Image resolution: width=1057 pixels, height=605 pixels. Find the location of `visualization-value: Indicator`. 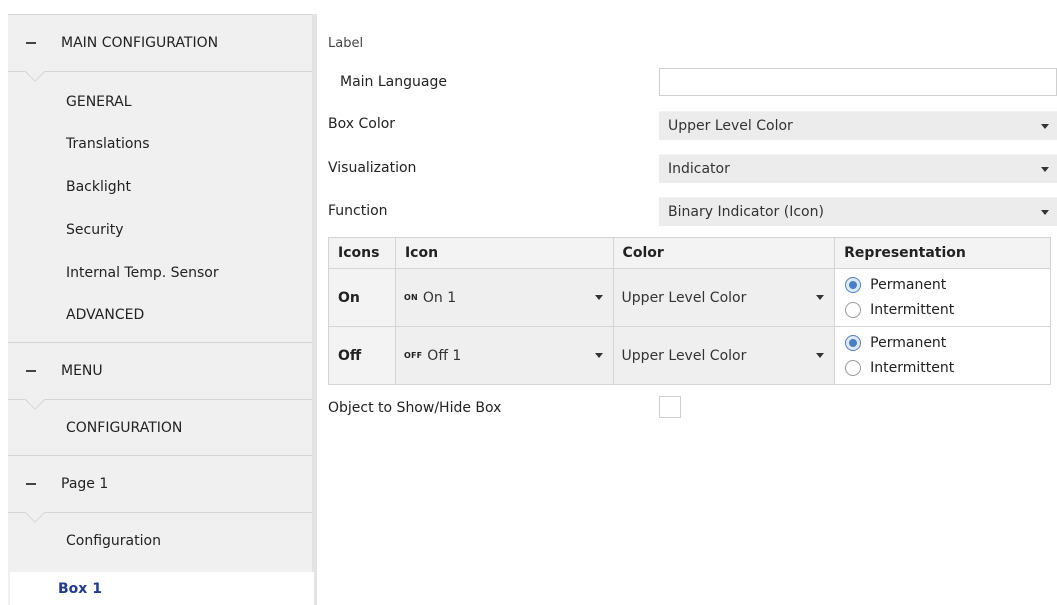

visualization-value: Indicator is located at coordinates (699, 169).